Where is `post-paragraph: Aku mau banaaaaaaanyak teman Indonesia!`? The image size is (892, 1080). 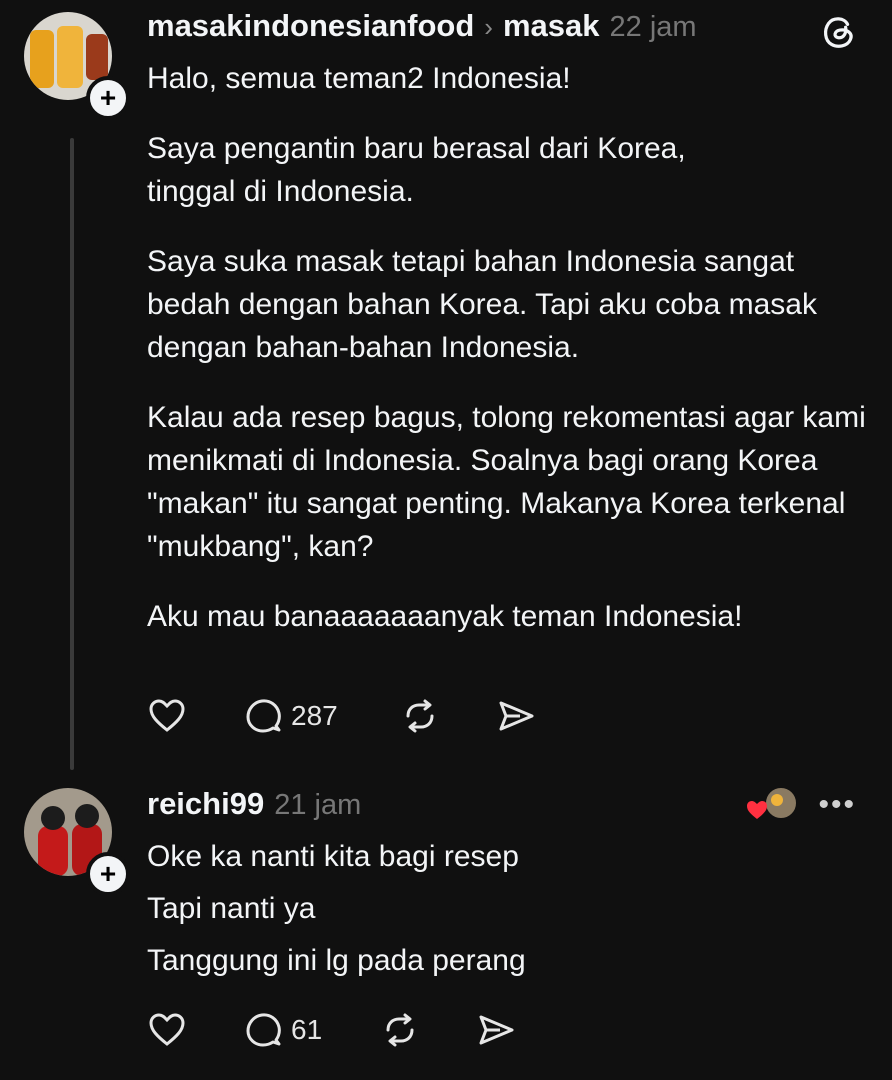 post-paragraph: Aku mau banaaaaaaanyak teman Indonesia! is located at coordinates (445, 616).